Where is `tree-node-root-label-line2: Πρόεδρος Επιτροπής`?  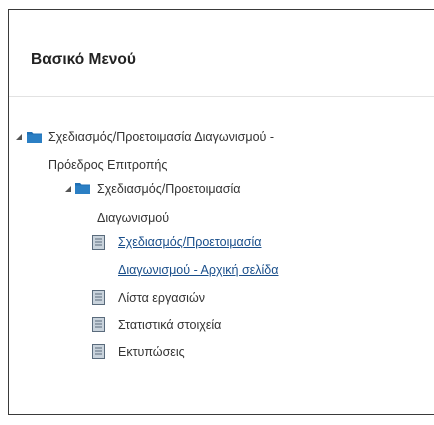 tree-node-root-label-line2: Πρόεδρος Επιτροπής is located at coordinates (107, 165).